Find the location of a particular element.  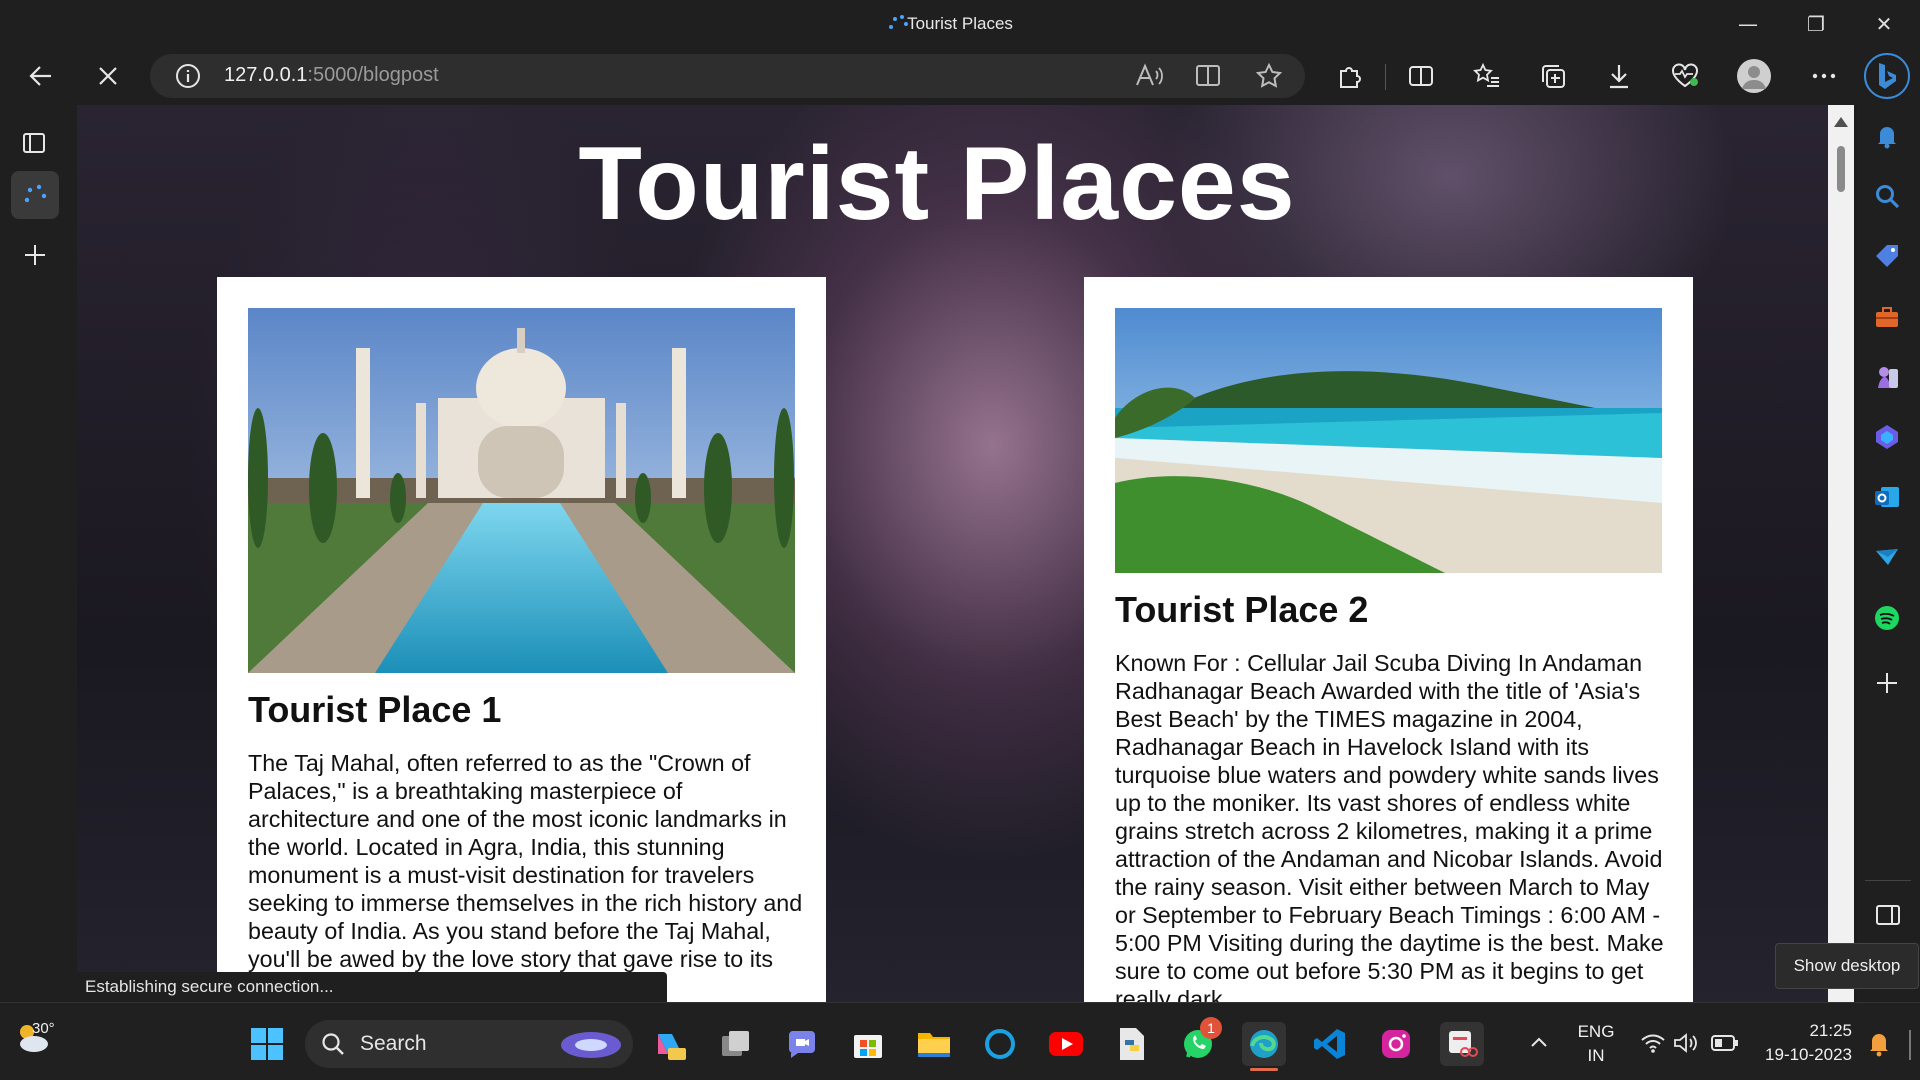

wifi-icon is located at coordinates (1653, 1045).